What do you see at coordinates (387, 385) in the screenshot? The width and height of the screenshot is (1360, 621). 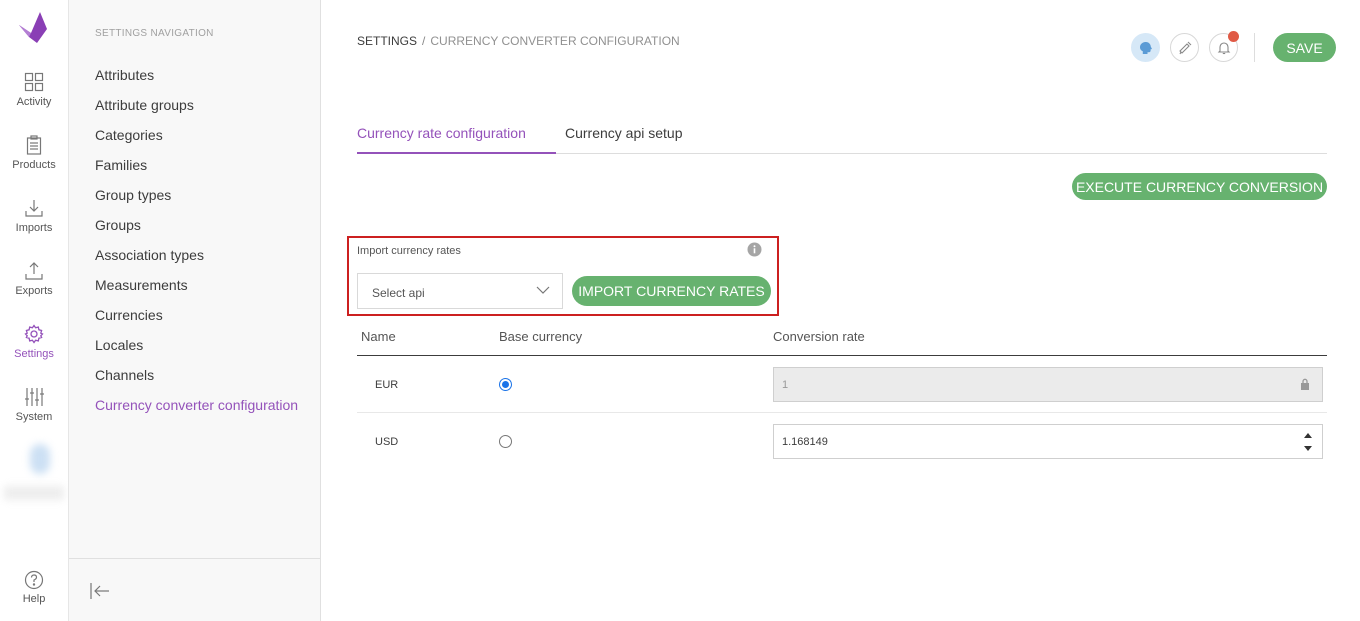 I see `currency-code: EUR` at bounding box center [387, 385].